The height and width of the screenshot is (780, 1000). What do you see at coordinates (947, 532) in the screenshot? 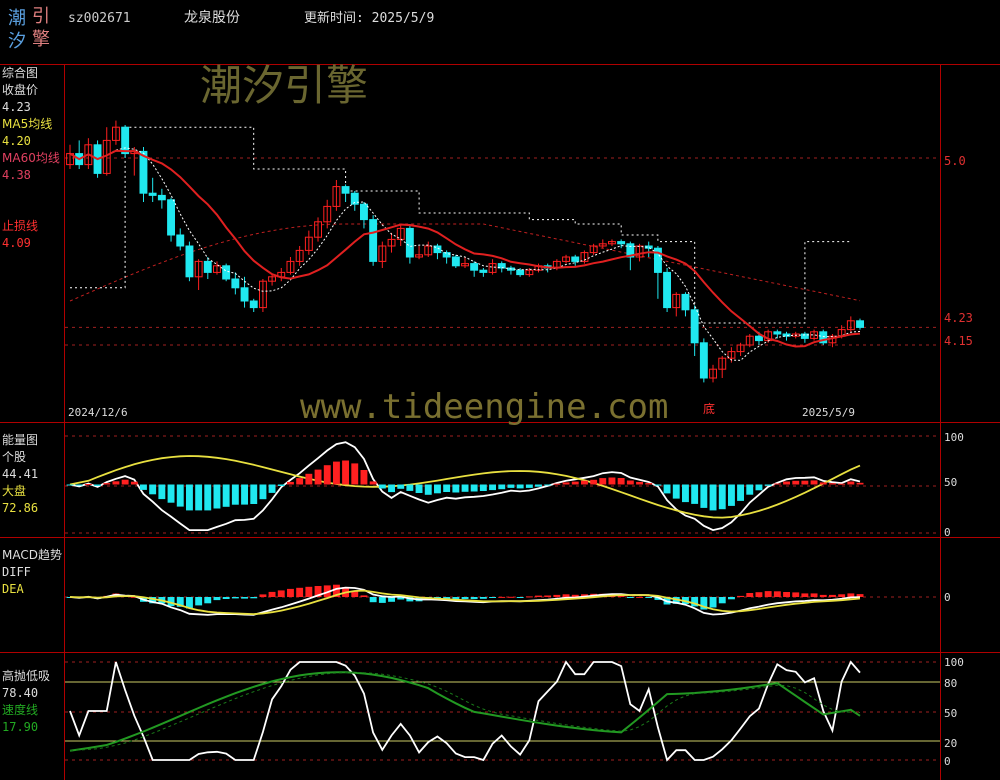
I see `energy-tick-0: 0` at bounding box center [947, 532].